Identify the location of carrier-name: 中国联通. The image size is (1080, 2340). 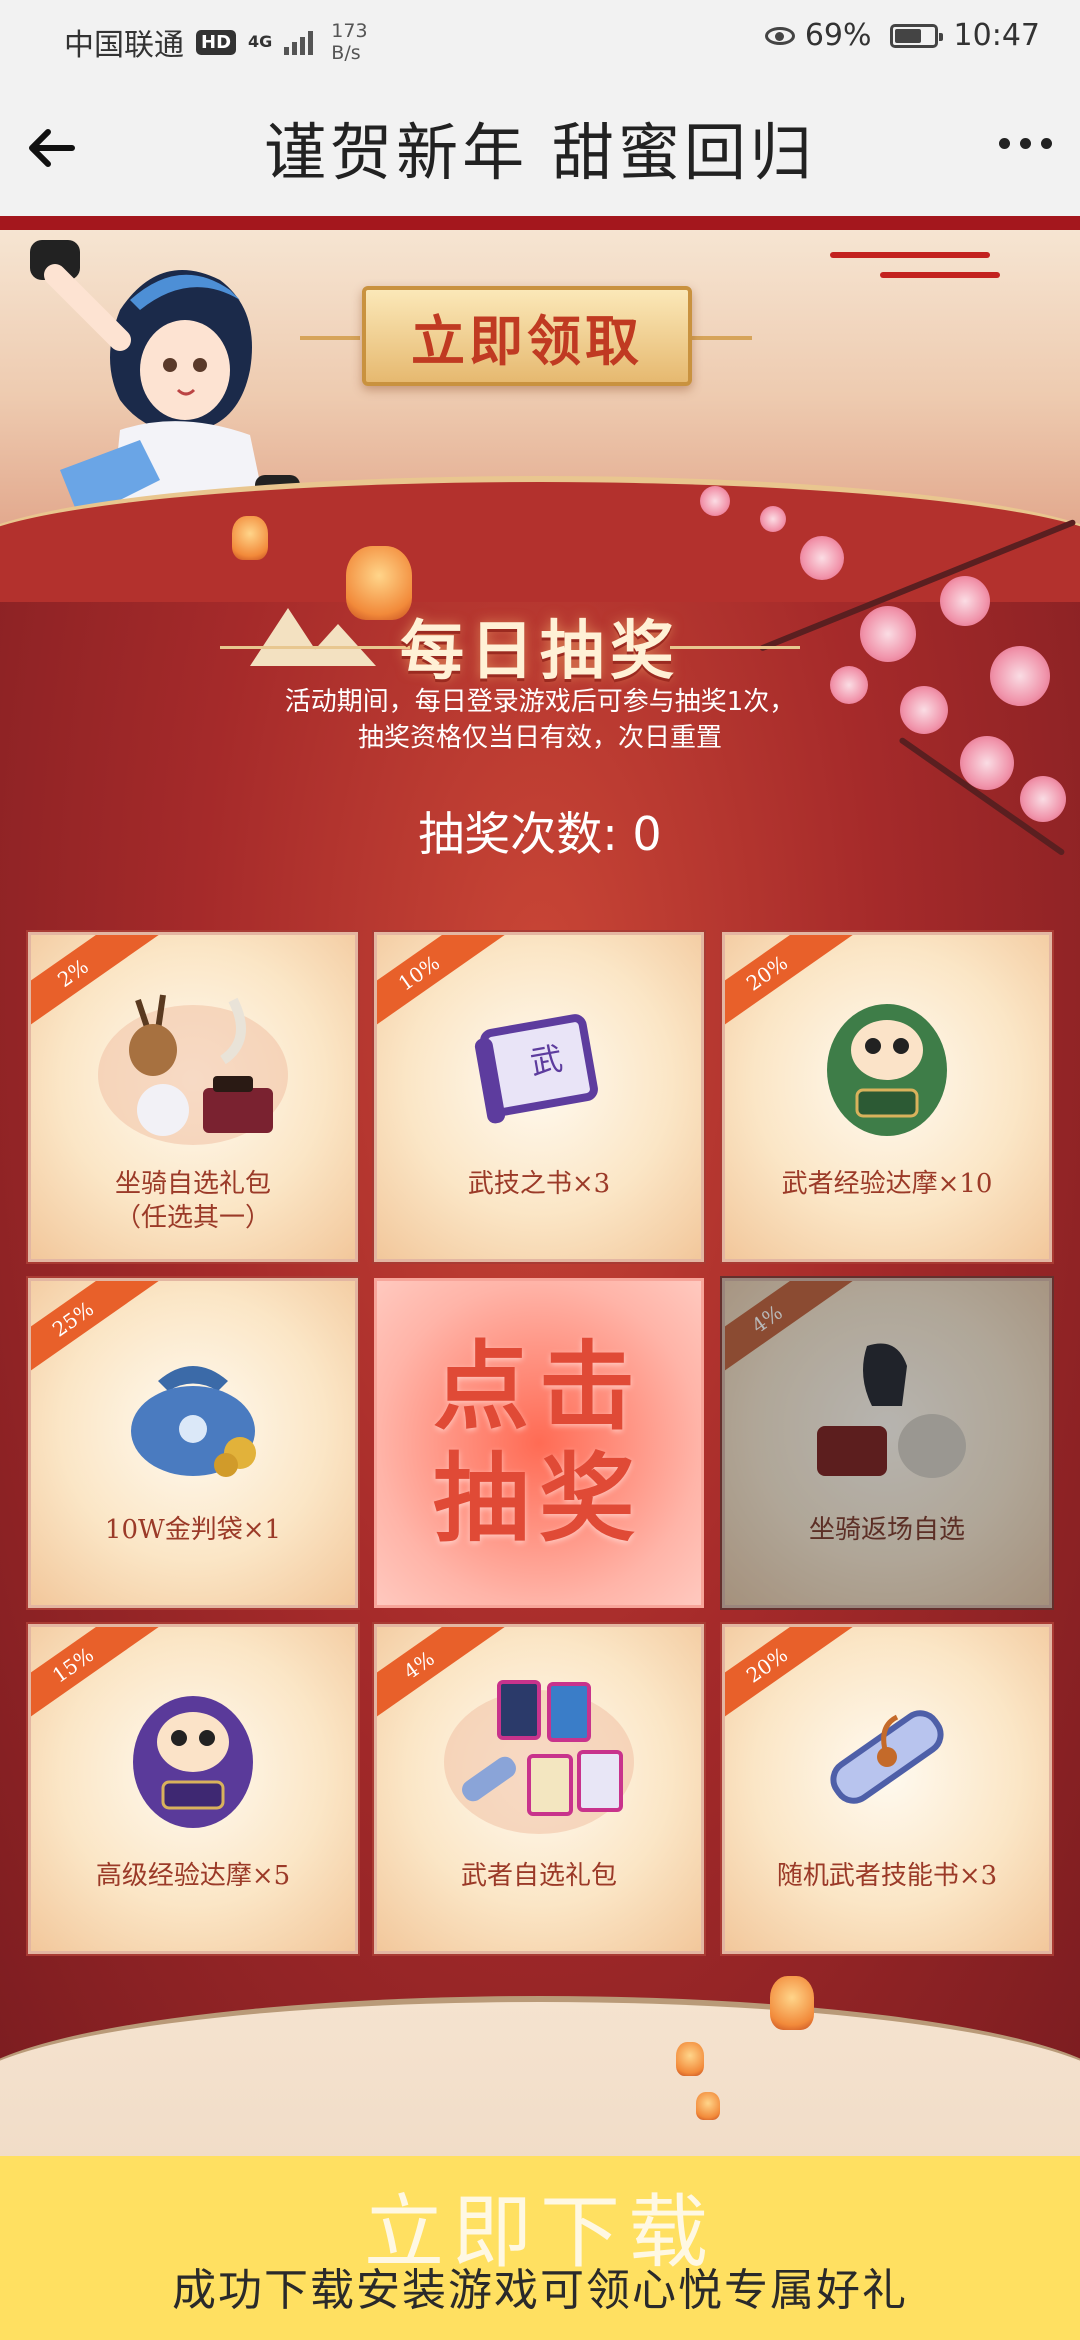
(124, 45).